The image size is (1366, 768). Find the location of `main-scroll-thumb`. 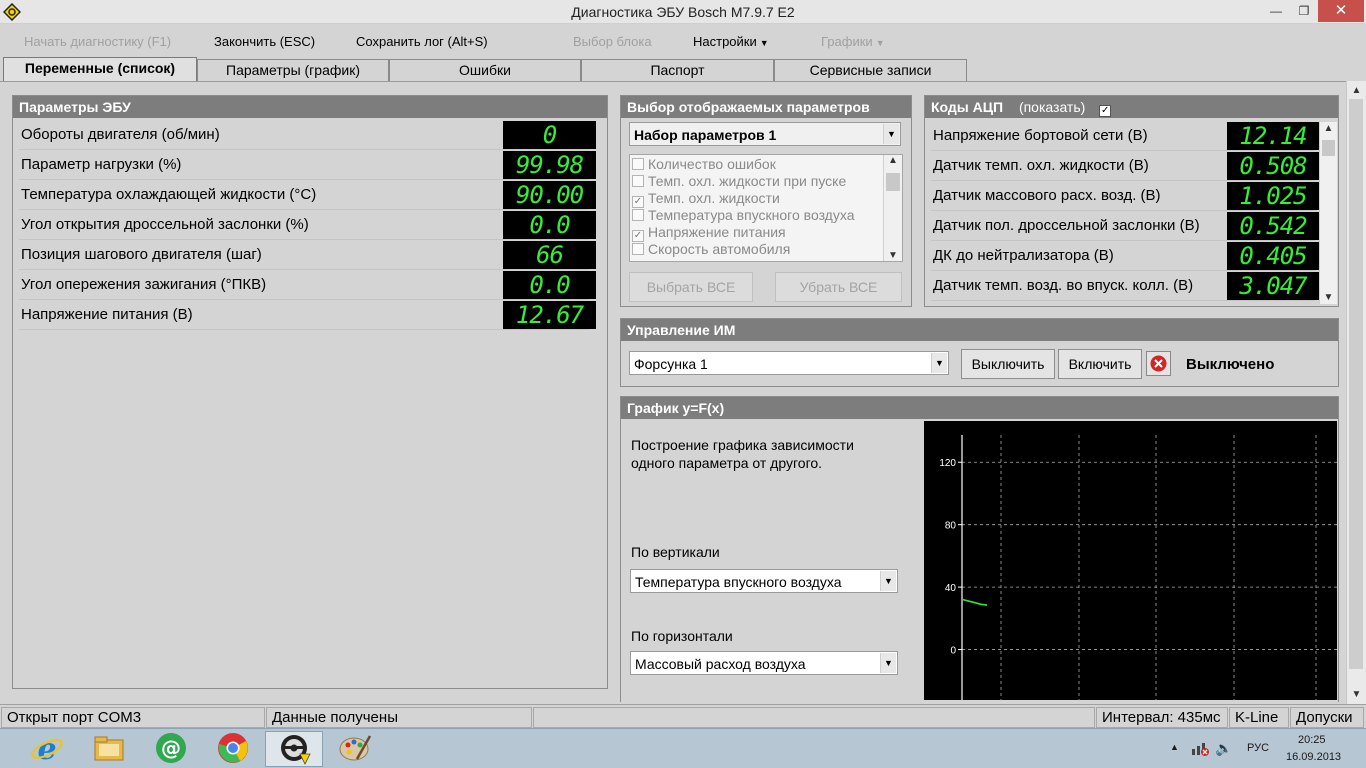

main-scroll-thumb is located at coordinates (1356, 384).